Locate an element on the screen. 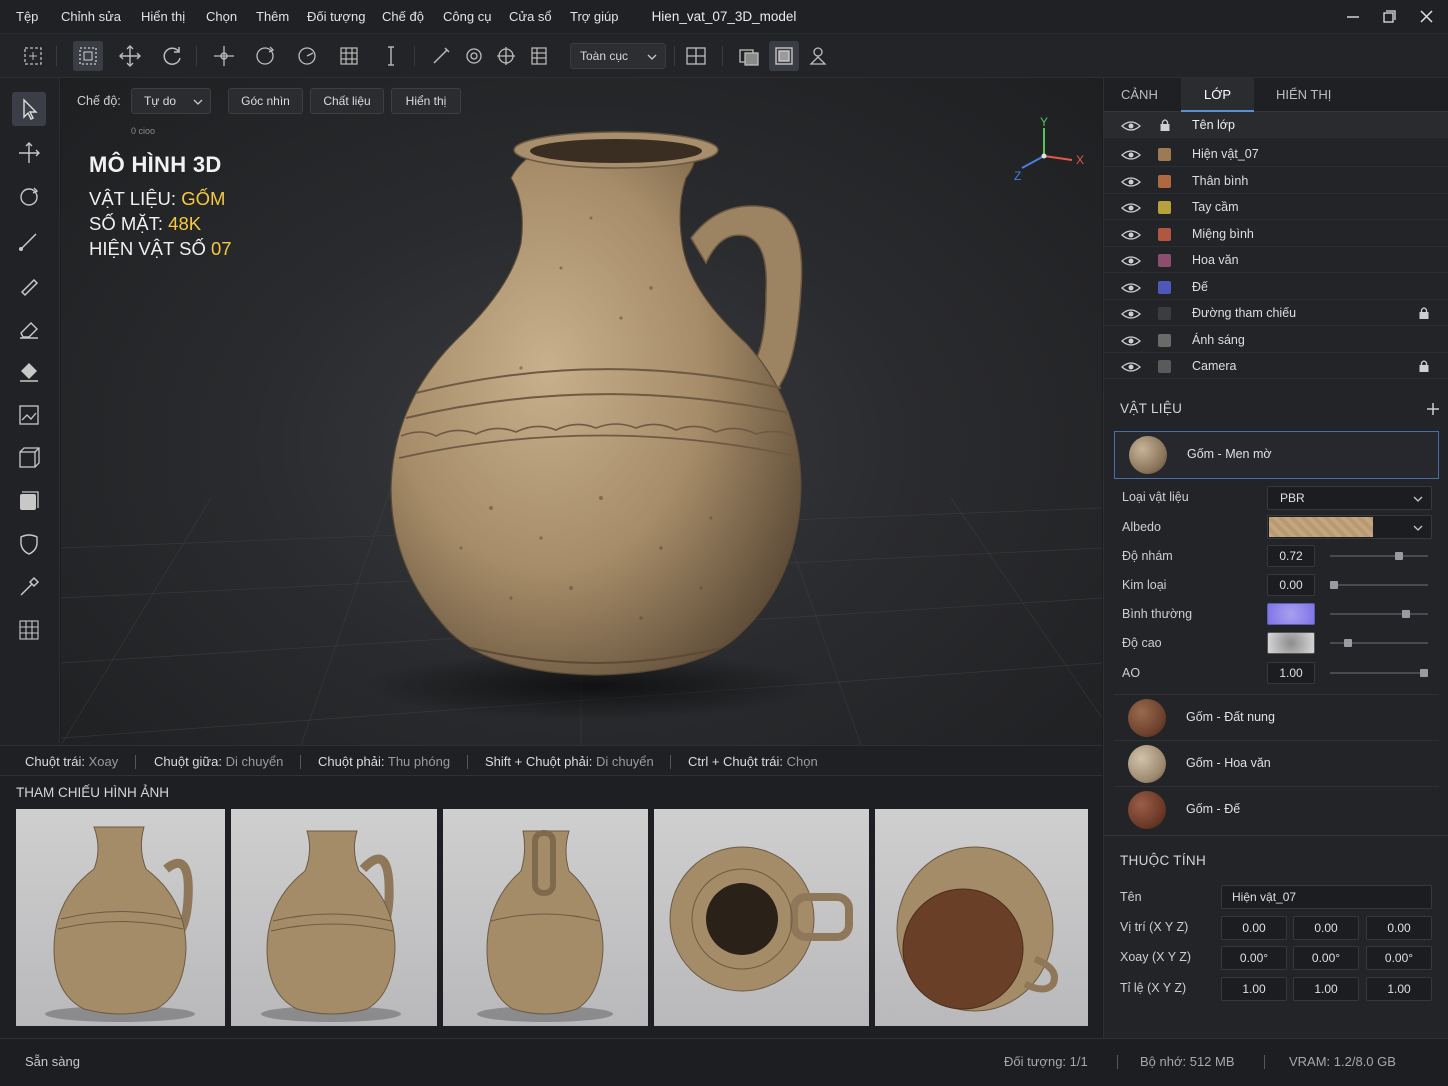 The height and width of the screenshot is (1086, 1448). menu-edit: Chỉnh sửa is located at coordinates (91, 16).